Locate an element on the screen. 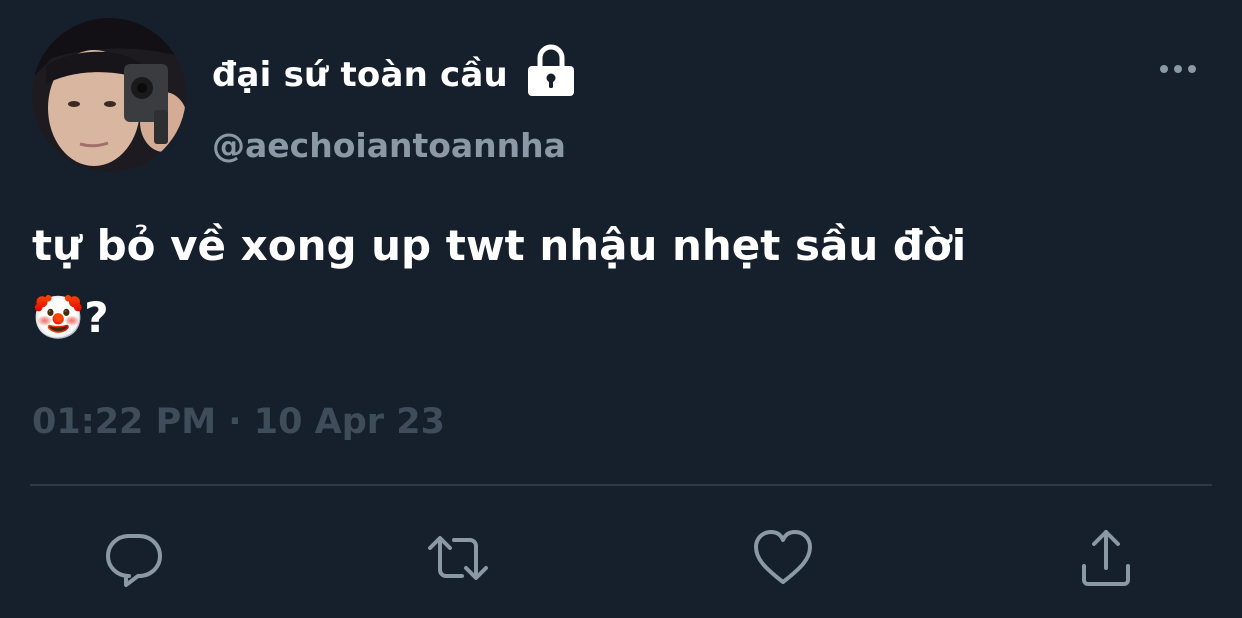 This screenshot has width=1242, height=618. reply-icon is located at coordinates (134, 560).